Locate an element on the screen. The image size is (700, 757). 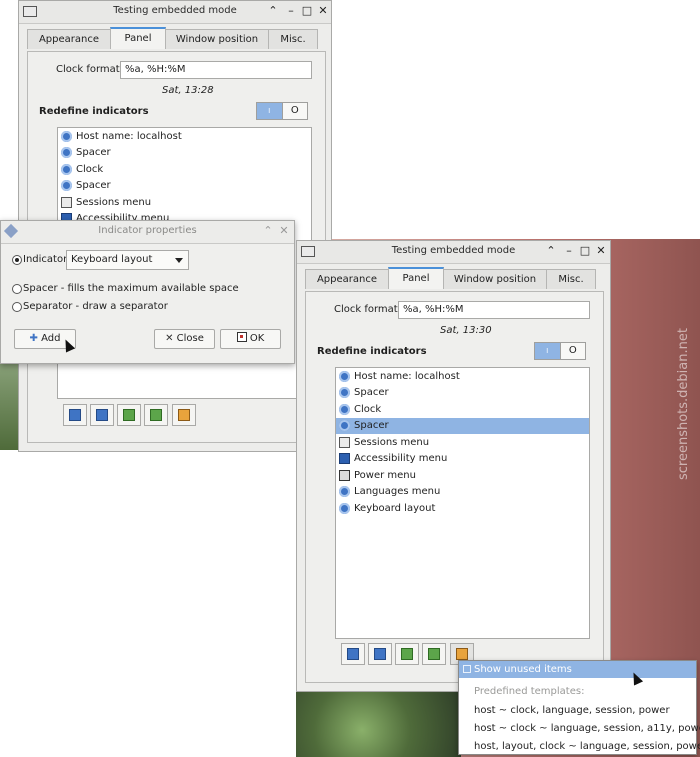
template-icon is located at coordinates (462, 654).